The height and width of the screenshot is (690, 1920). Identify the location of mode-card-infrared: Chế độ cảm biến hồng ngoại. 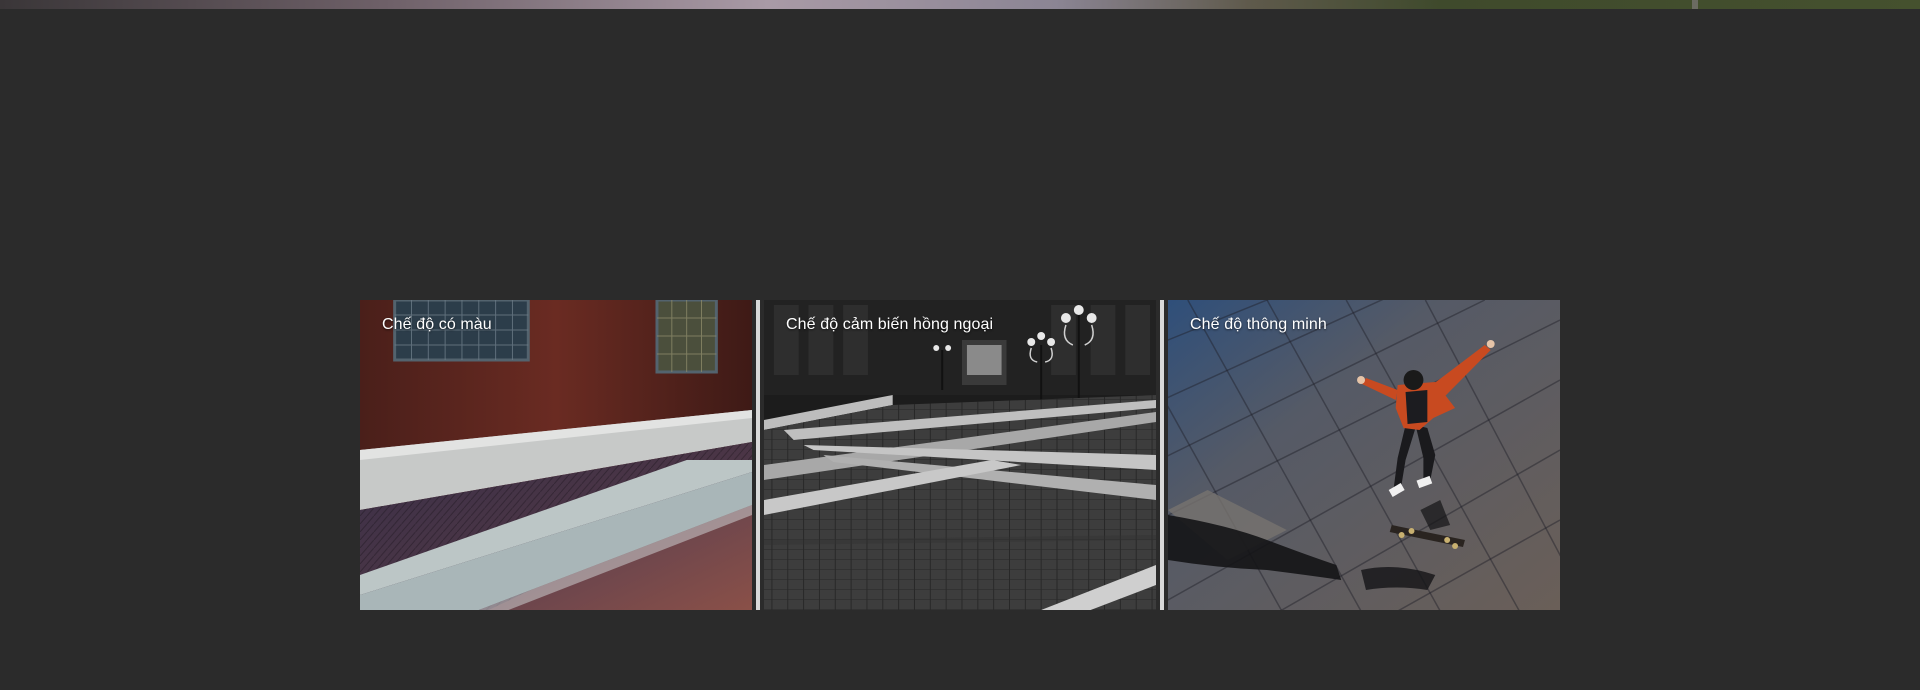
(960, 455).